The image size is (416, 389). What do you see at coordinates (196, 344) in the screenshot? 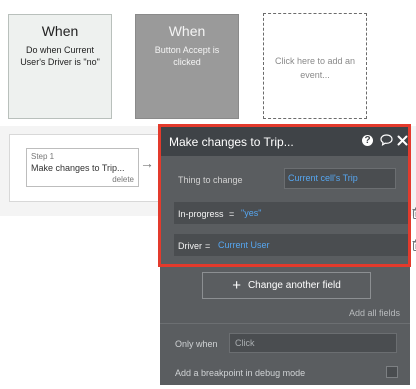
I see `only-when-label: Only when` at bounding box center [196, 344].